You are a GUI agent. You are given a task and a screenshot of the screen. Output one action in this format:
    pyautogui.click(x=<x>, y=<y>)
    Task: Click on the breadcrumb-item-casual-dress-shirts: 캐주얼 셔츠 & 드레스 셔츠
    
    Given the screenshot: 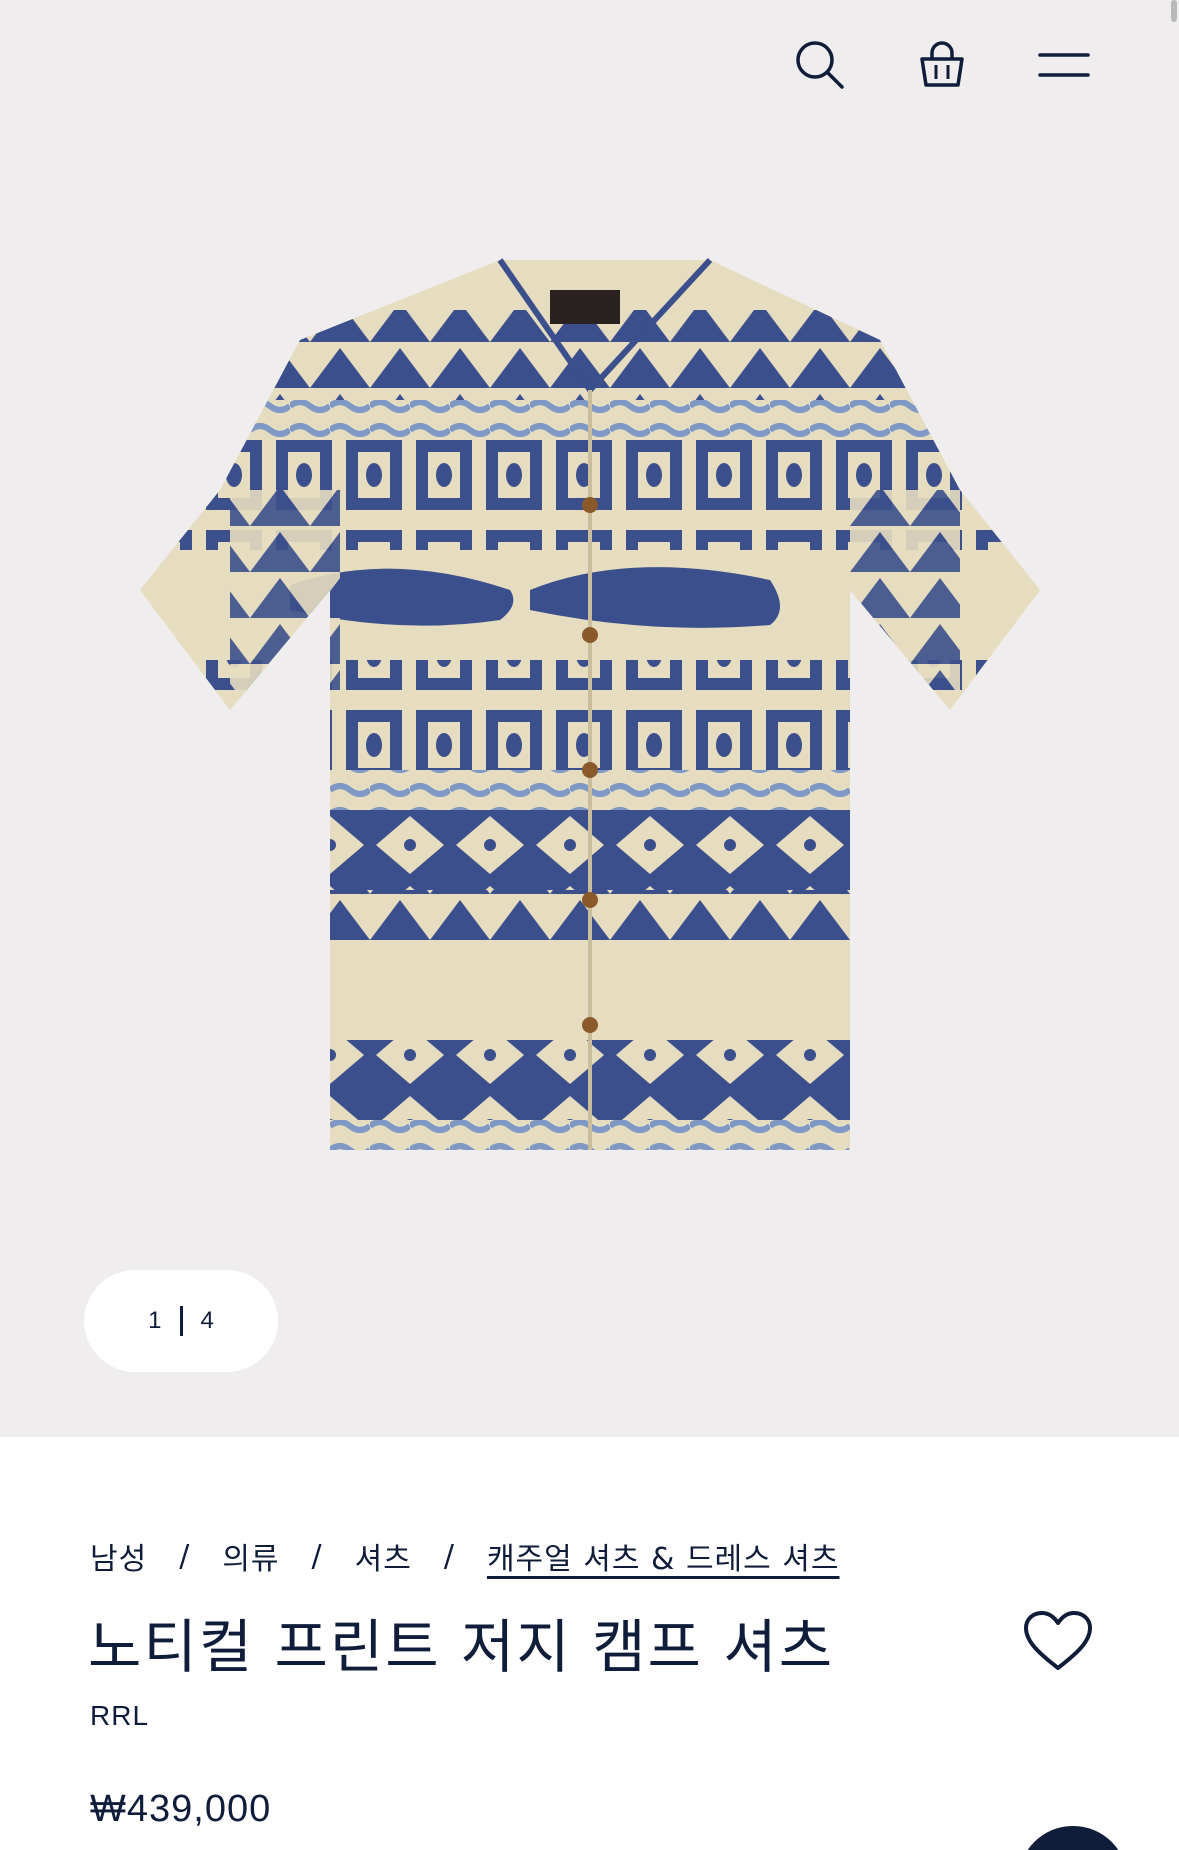 What is the action you would take?
    pyautogui.click(x=663, y=1556)
    